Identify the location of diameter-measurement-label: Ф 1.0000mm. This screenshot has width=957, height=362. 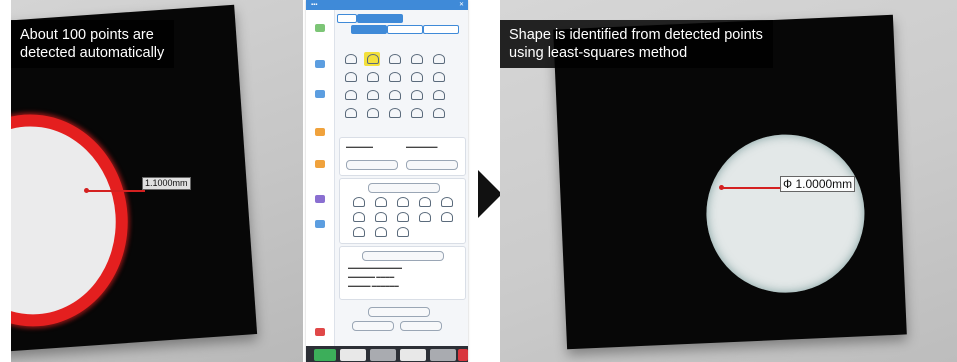
(818, 184).